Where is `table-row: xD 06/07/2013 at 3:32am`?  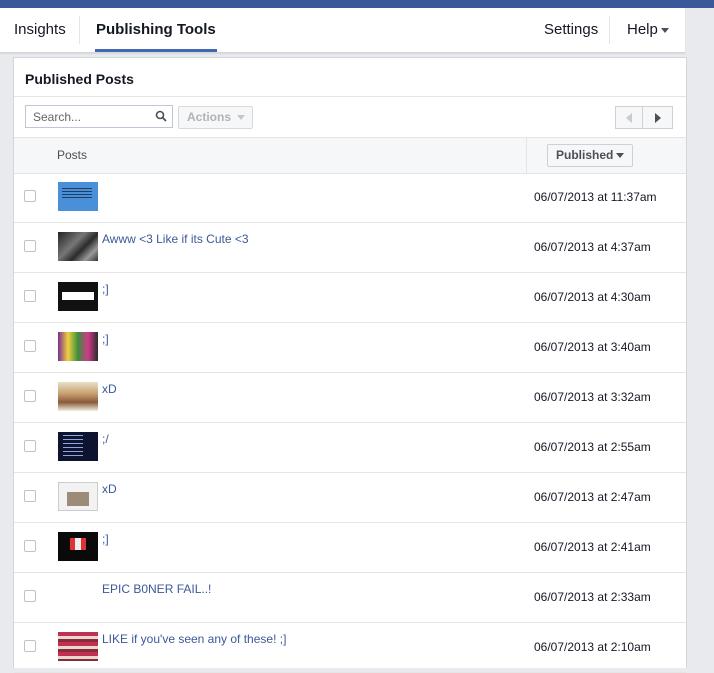 table-row: xD 06/07/2013 at 3:32am is located at coordinates (350, 398).